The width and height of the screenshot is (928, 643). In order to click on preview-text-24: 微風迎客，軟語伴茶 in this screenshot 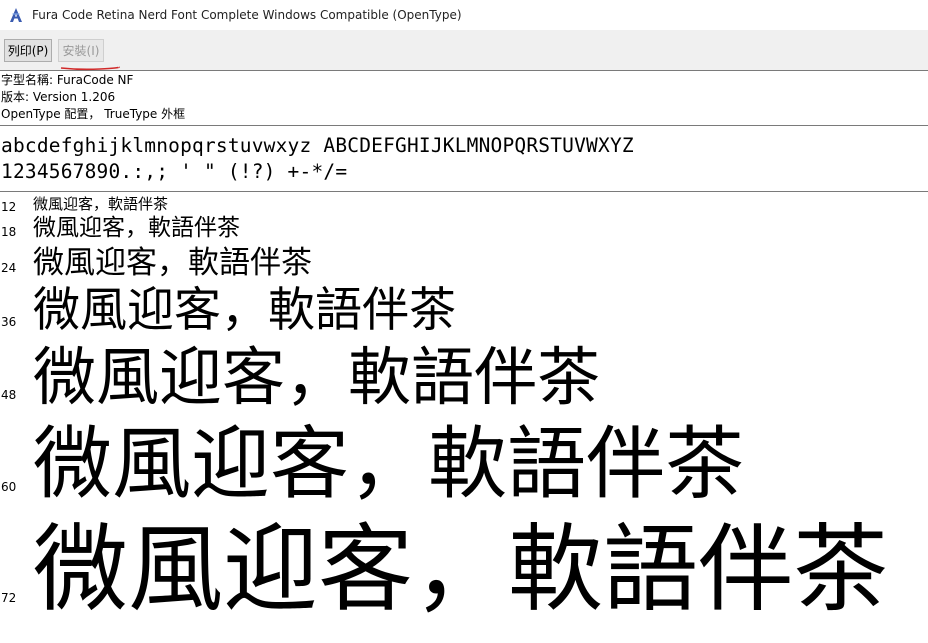, I will do `click(172, 263)`.